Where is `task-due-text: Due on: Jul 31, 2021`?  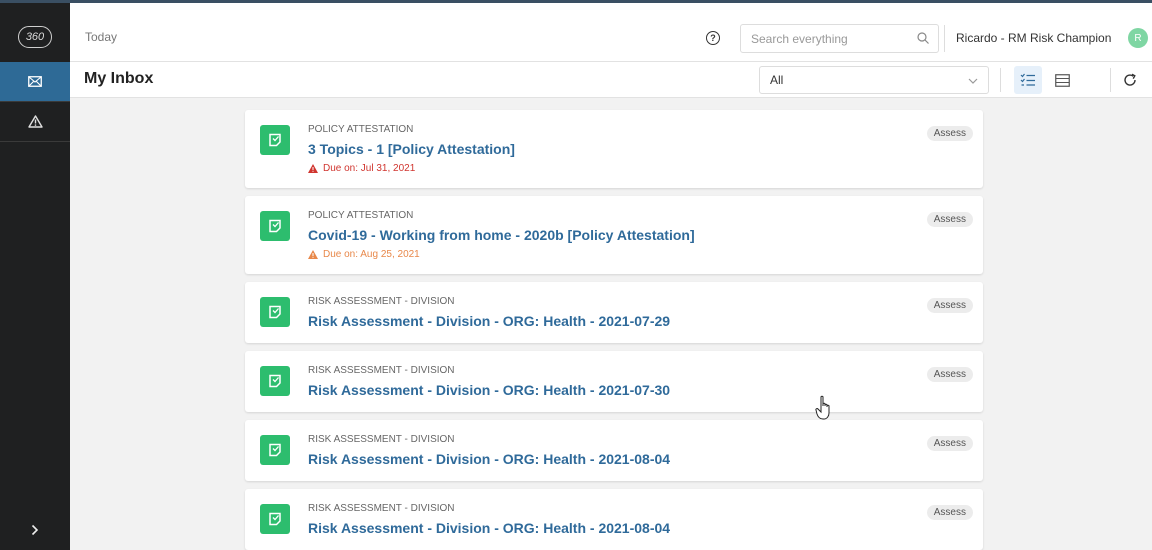 task-due-text: Due on: Jul 31, 2021 is located at coordinates (369, 168).